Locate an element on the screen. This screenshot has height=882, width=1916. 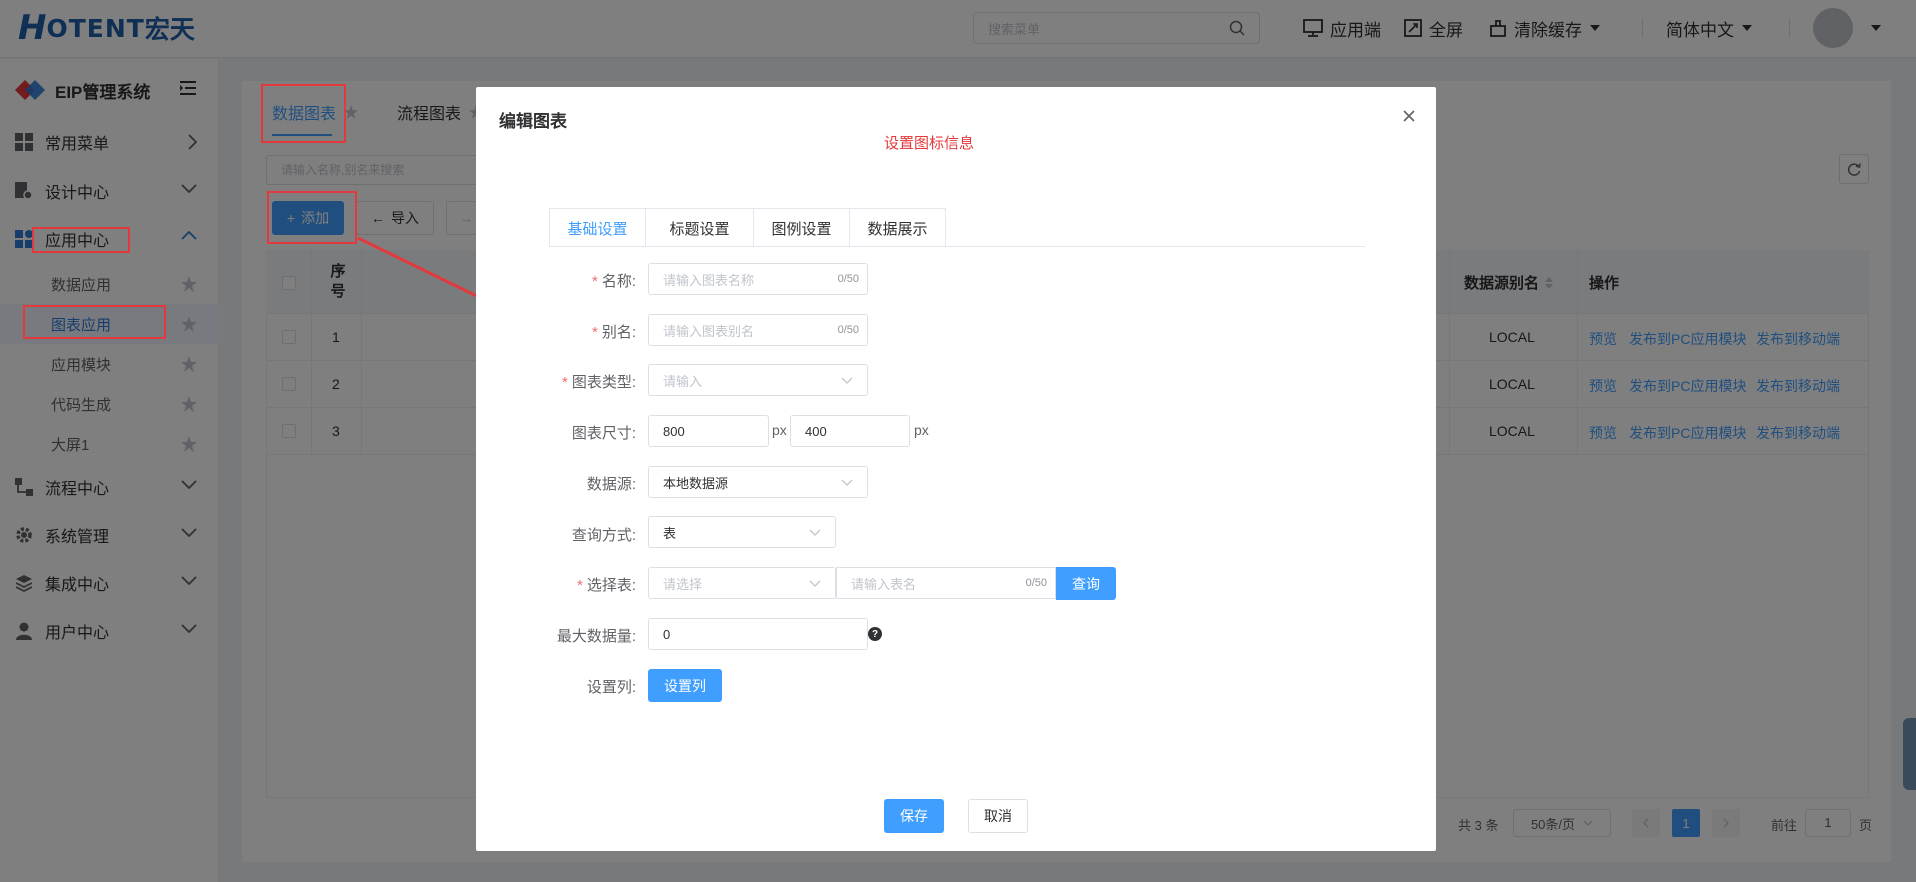
cancel-button: 取消 is located at coordinates (998, 816).